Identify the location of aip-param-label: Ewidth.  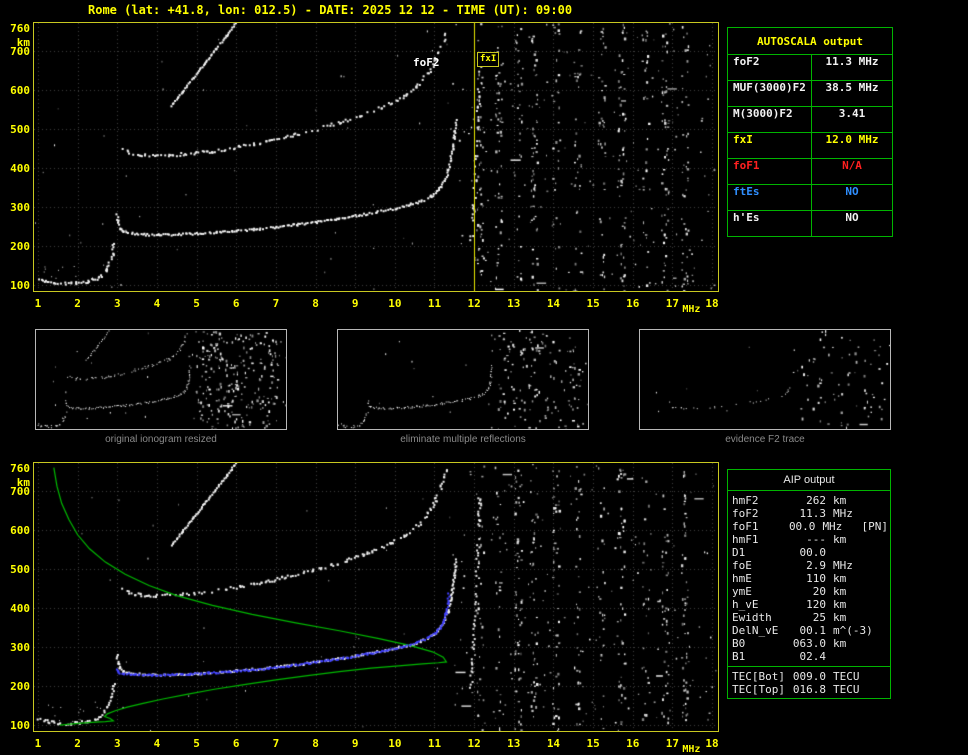
(752, 617).